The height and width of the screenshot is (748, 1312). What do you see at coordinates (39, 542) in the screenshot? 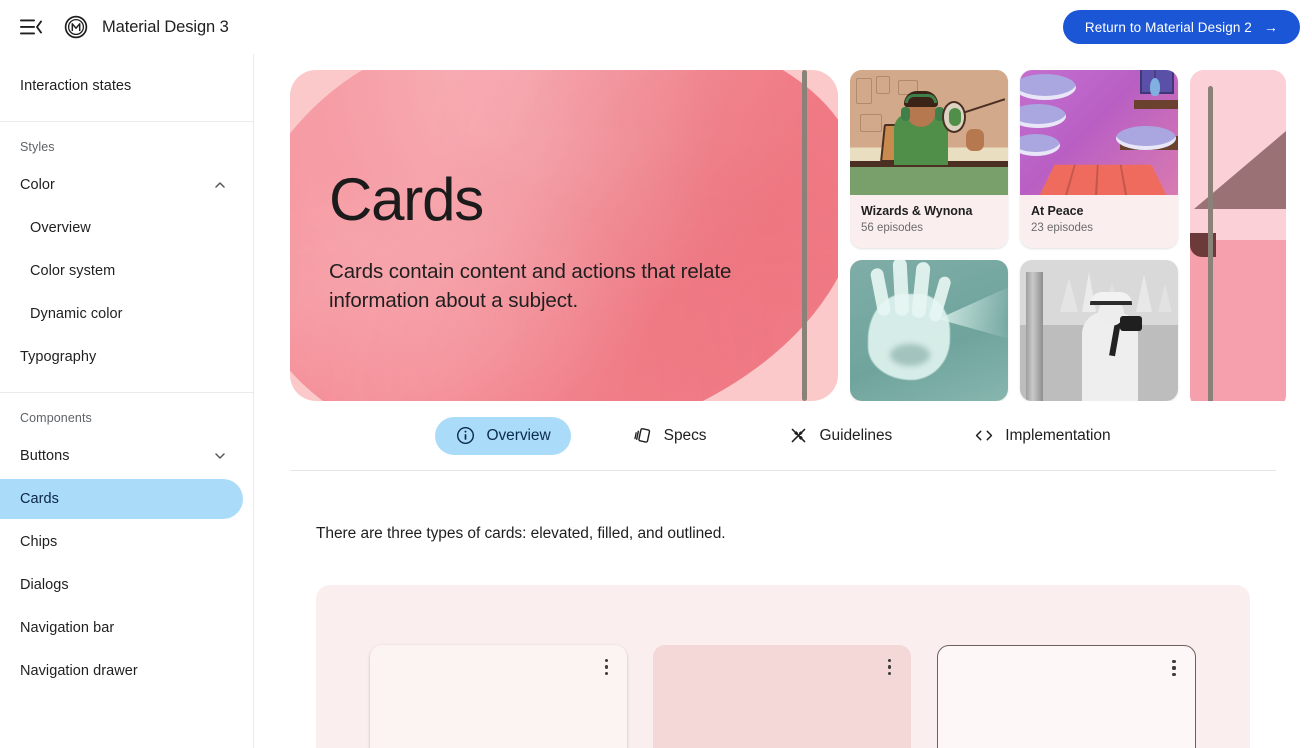
I see `sidebar-item-label: Chips` at bounding box center [39, 542].